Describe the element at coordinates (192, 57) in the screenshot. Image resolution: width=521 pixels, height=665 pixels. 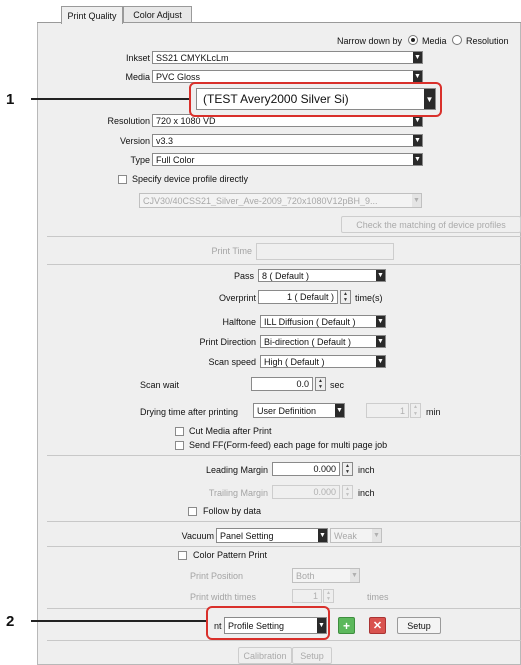
I see `inkset-value: SS21 CMYKLcLm` at that location.